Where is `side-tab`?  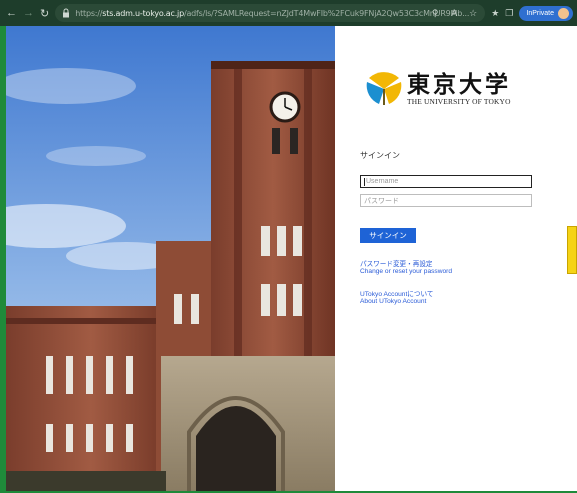 side-tab is located at coordinates (572, 250).